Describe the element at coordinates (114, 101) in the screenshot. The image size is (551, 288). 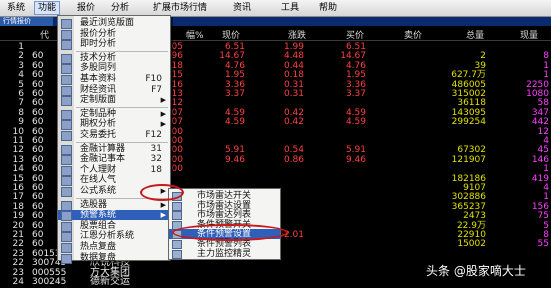
I see `function-menu-item: 定制版面 ▶` at that location.